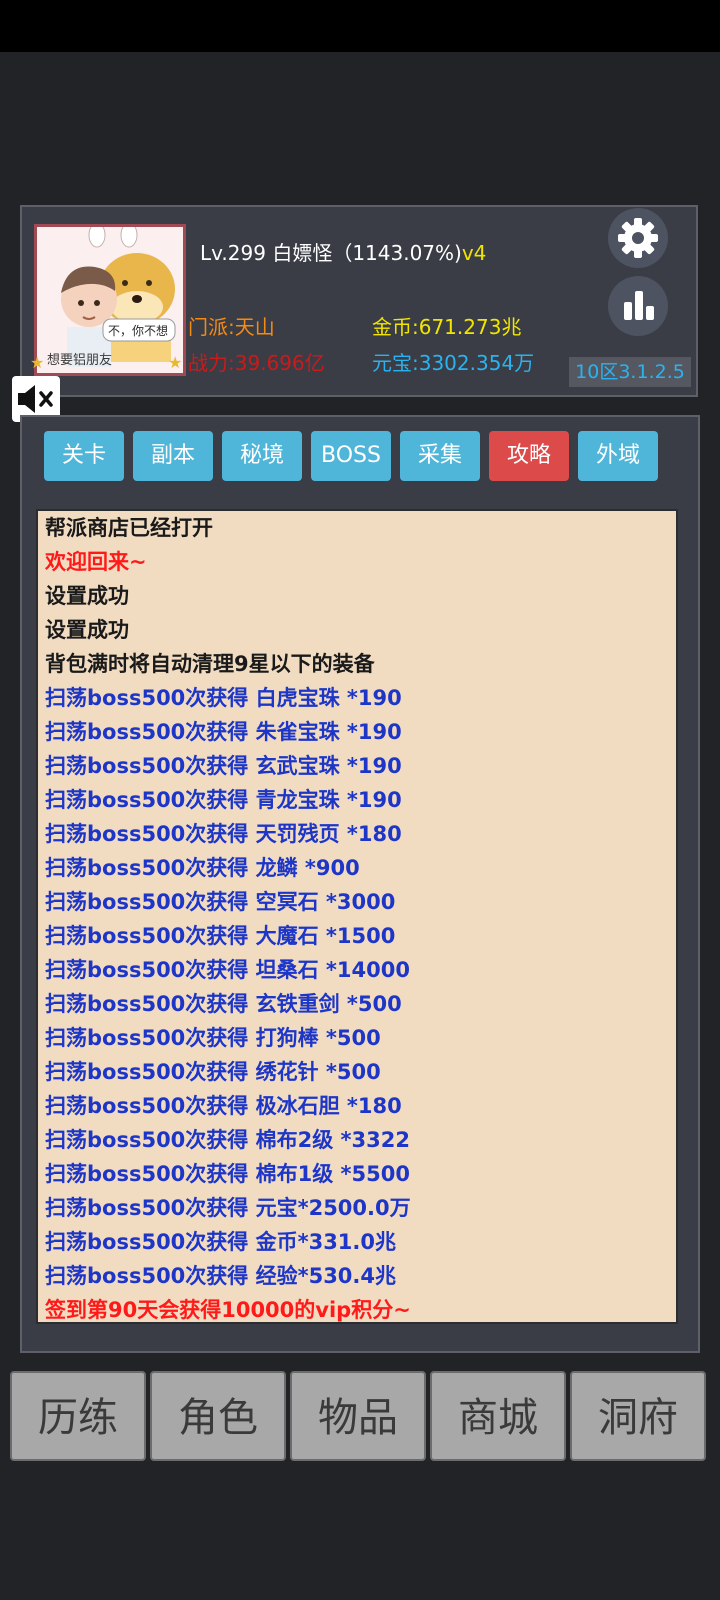 The height and width of the screenshot is (1600, 720). Describe the element at coordinates (256, 363) in the screenshot. I see `combat-power: 战力:39.696亿` at that location.